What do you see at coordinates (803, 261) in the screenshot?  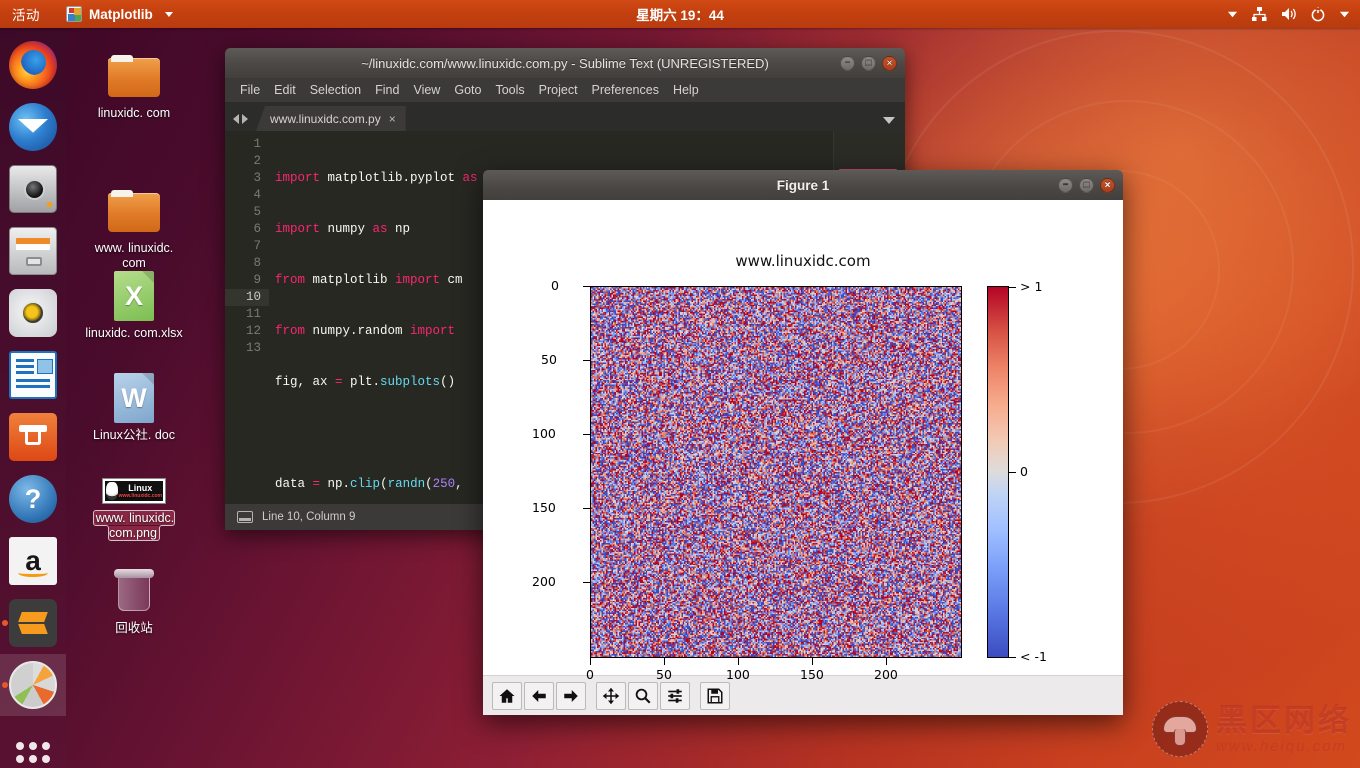 I see `plot-title: www.linuxidc.com` at bounding box center [803, 261].